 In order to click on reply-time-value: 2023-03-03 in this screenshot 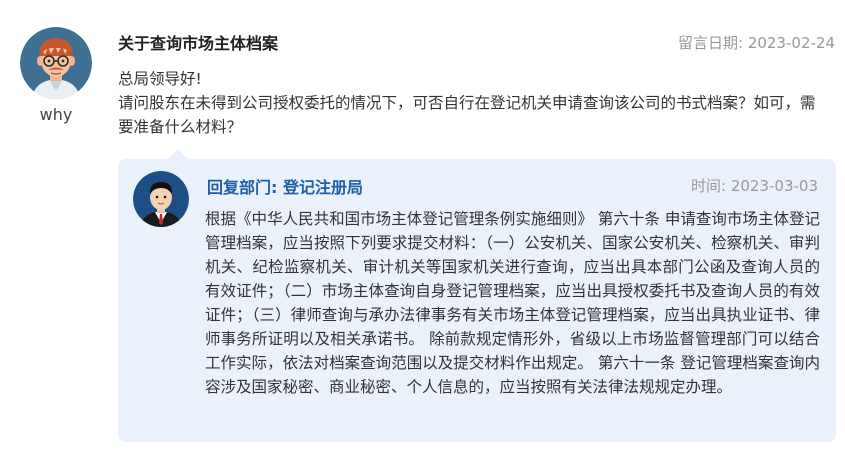, I will do `click(774, 186)`.